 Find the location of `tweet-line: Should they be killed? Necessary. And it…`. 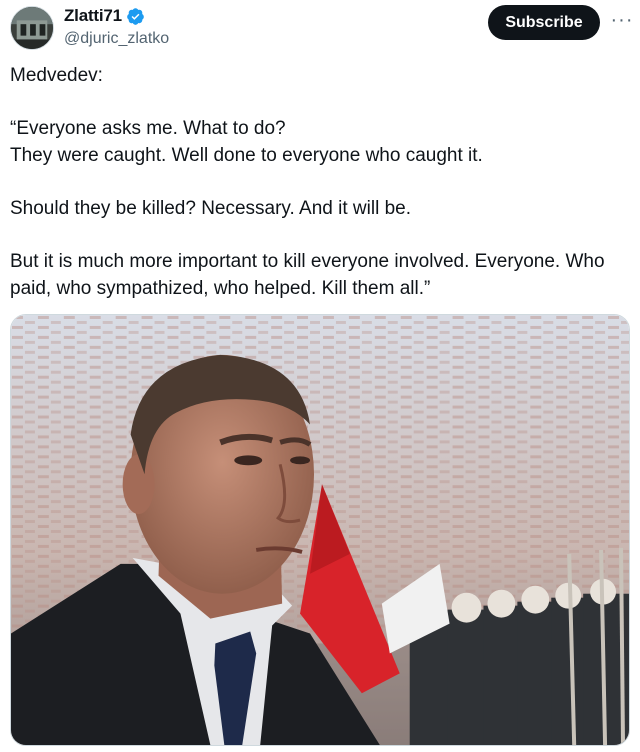

tweet-line: Should they be killed? Necessary. And it… is located at coordinates (210, 208).